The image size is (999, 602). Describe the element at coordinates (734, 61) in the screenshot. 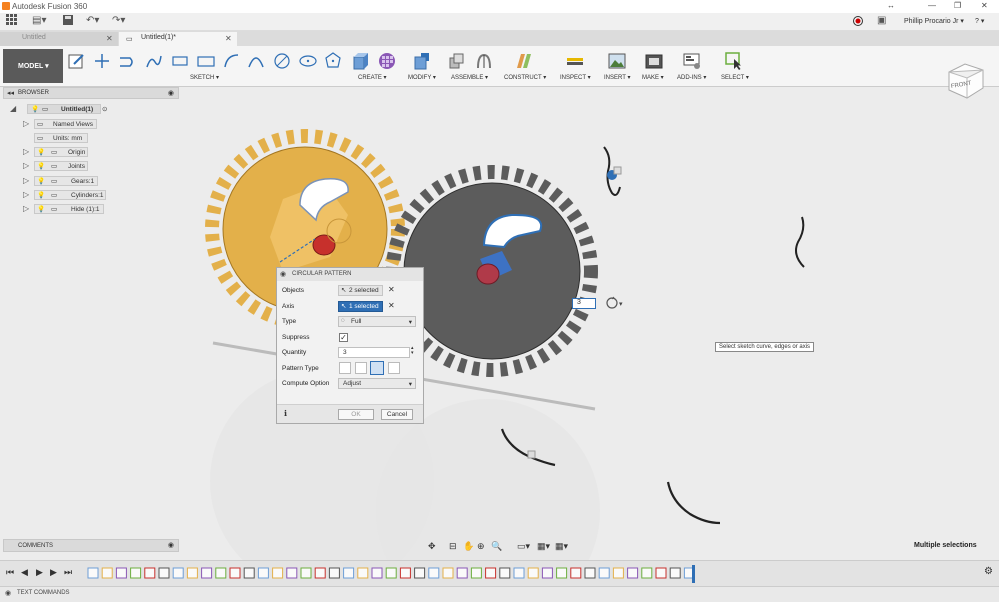

I see `select-icon` at that location.